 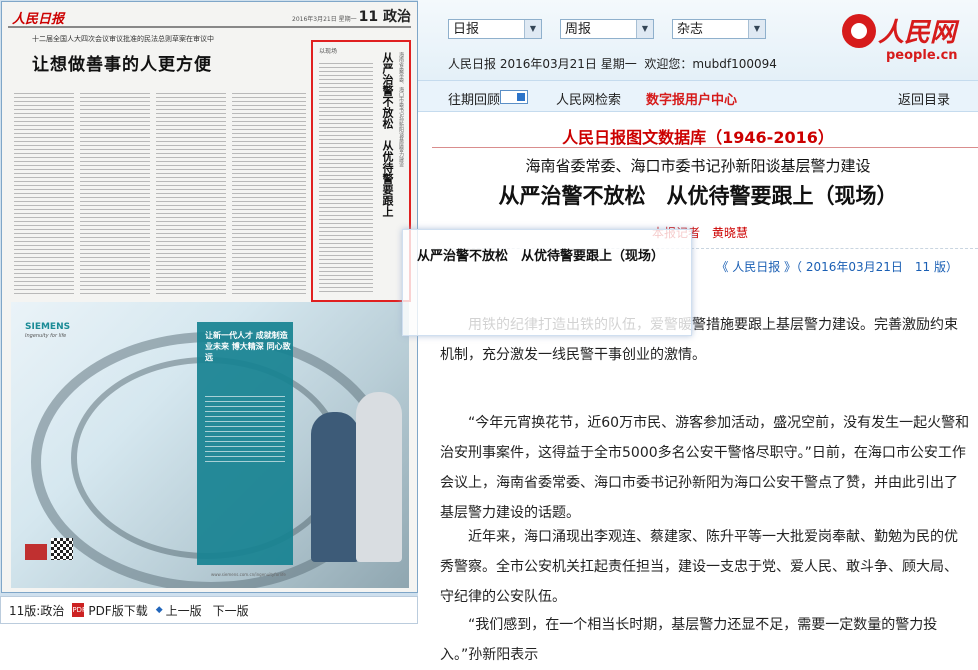 What do you see at coordinates (466, 29) in the screenshot?
I see `daily-select-value: 日报` at bounding box center [466, 29].